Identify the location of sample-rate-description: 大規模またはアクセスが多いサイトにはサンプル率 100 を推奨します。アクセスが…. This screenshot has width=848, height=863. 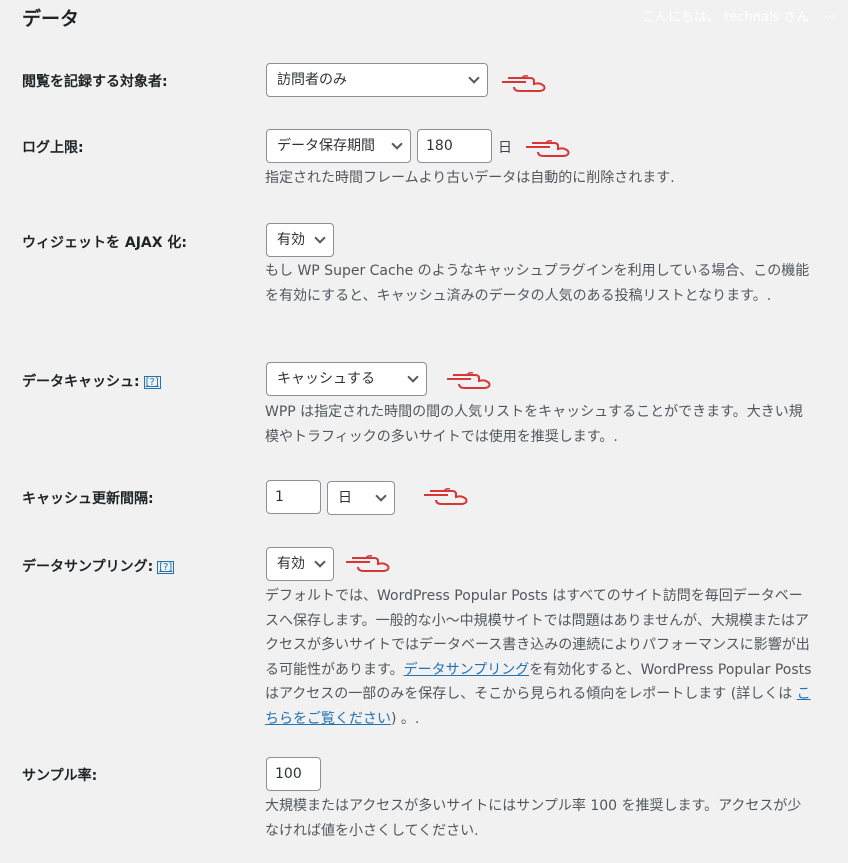
(533, 818).